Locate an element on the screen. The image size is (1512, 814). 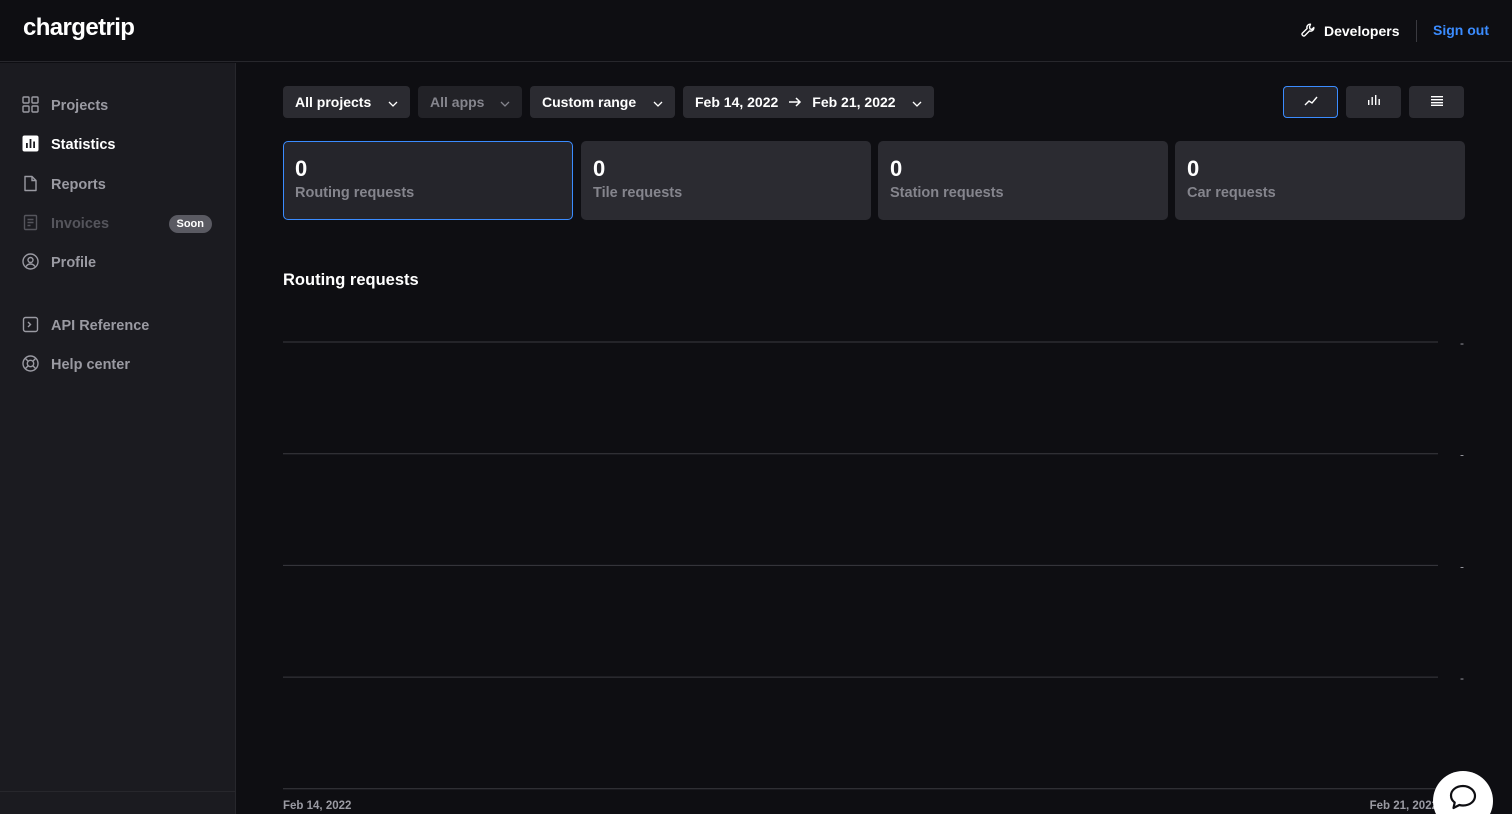
x-tick-label: Feb 21, 2022 is located at coordinates (1404, 806).